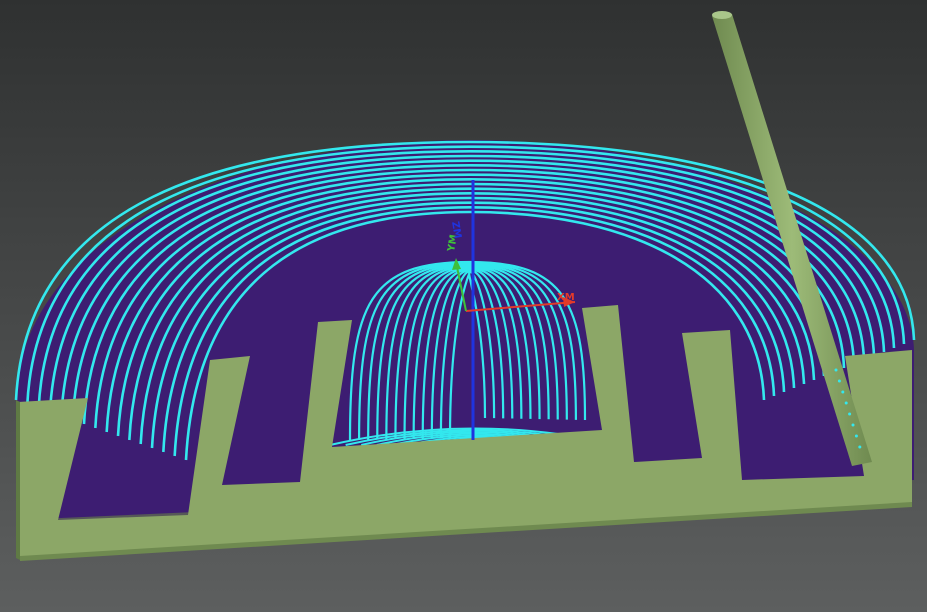 This screenshot has height=612, width=927. Describe the element at coordinates (566, 297) in the screenshot. I see `x-axis-label: XM` at that location.